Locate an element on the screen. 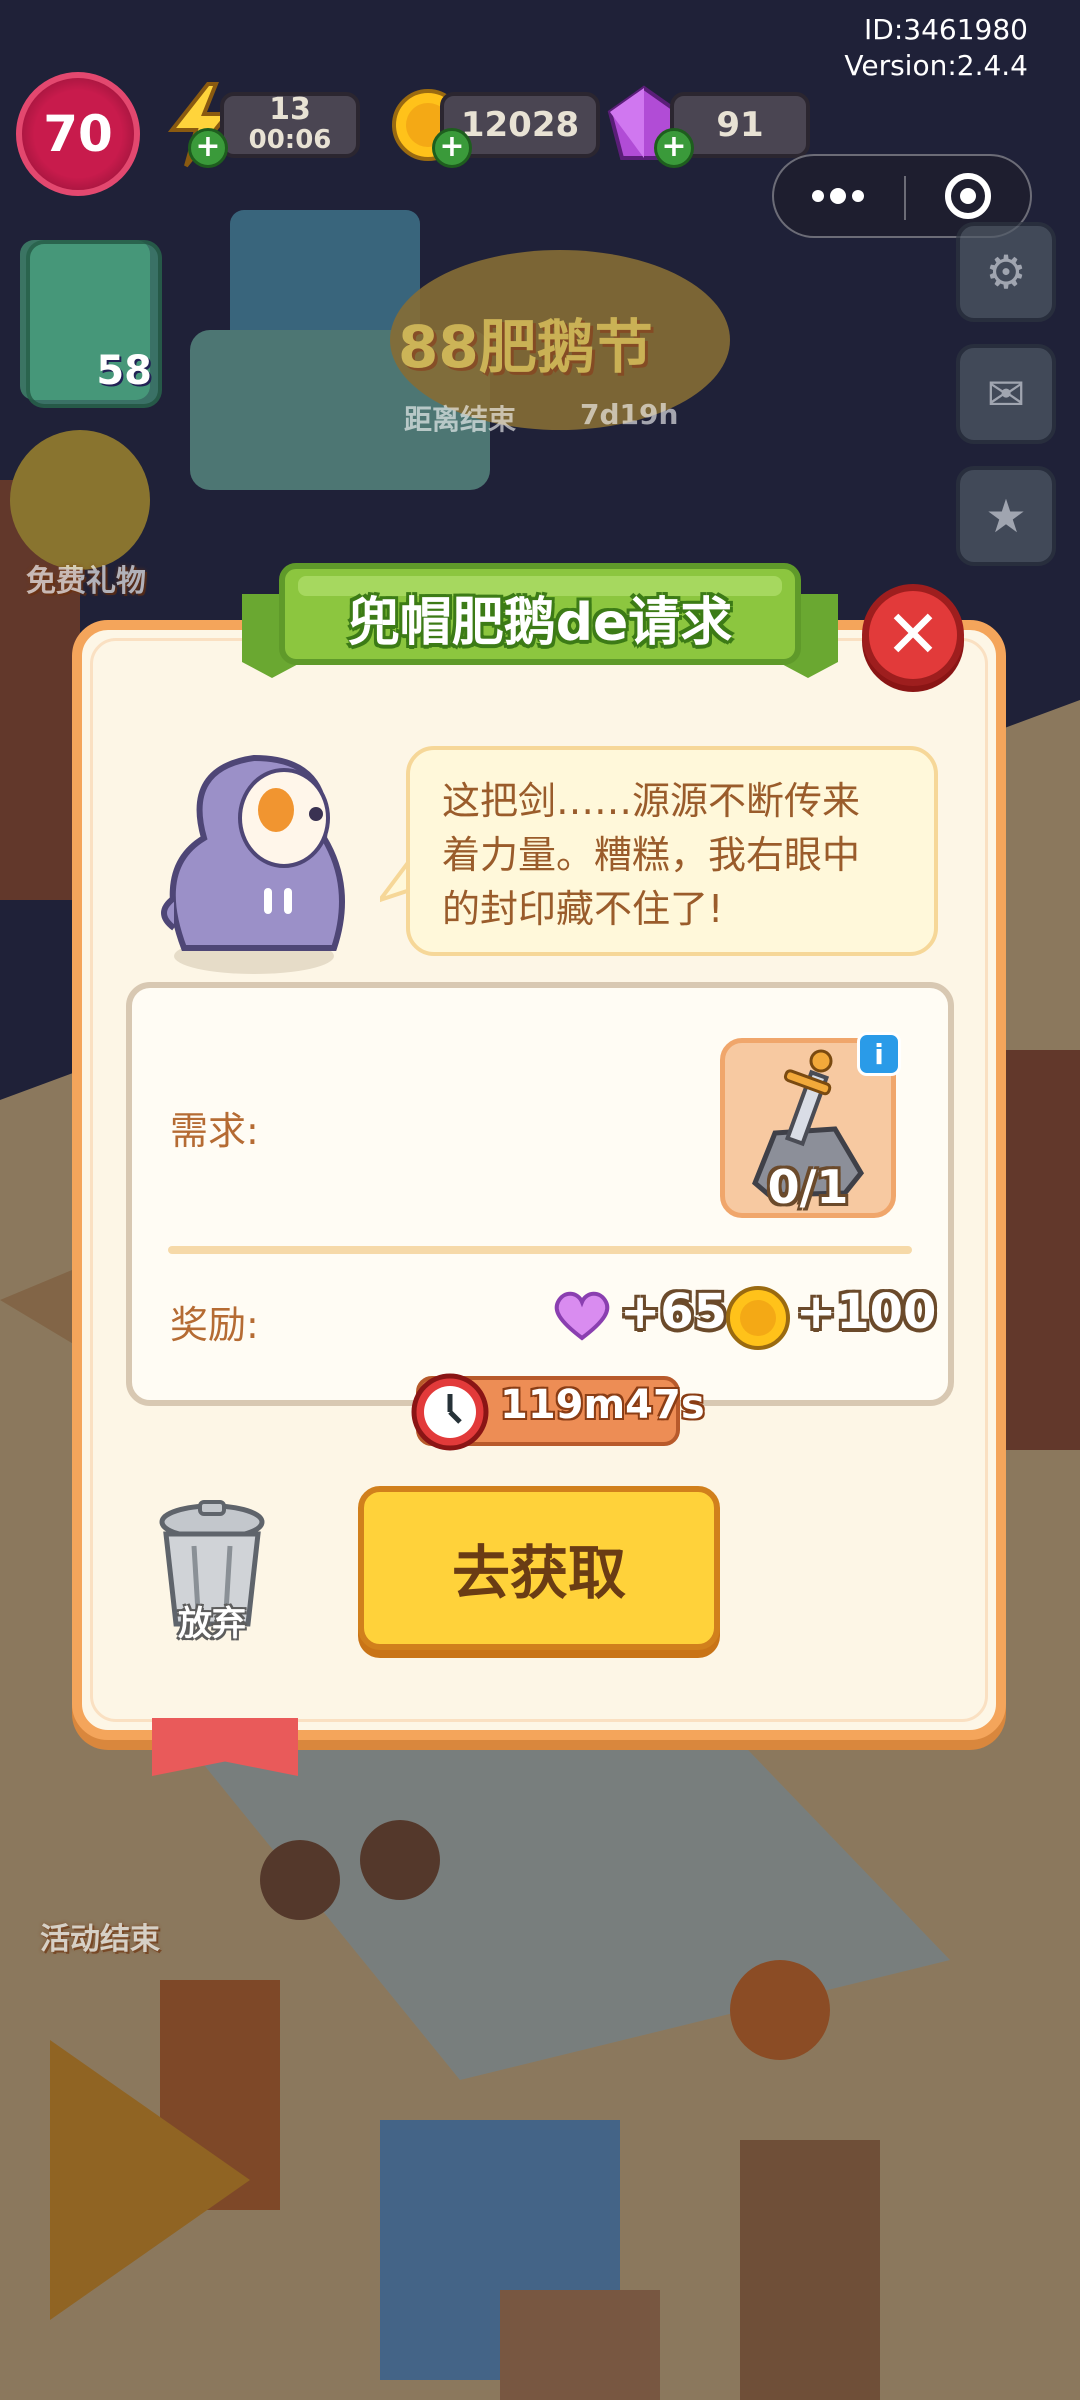  close-button: ✕ is located at coordinates (913, 635).